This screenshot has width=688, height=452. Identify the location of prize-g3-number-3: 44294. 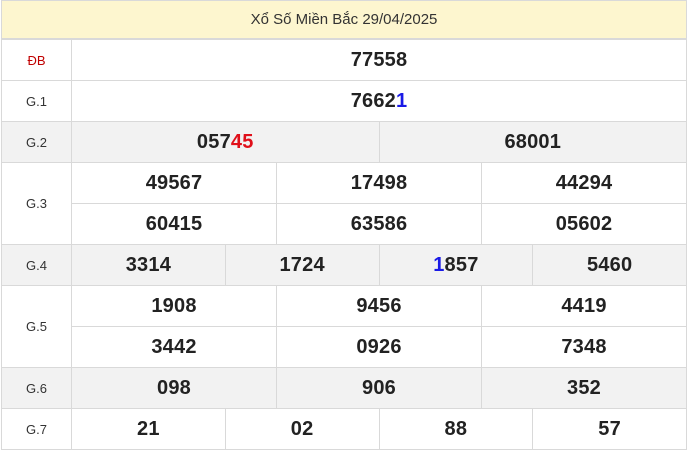
(584, 183).